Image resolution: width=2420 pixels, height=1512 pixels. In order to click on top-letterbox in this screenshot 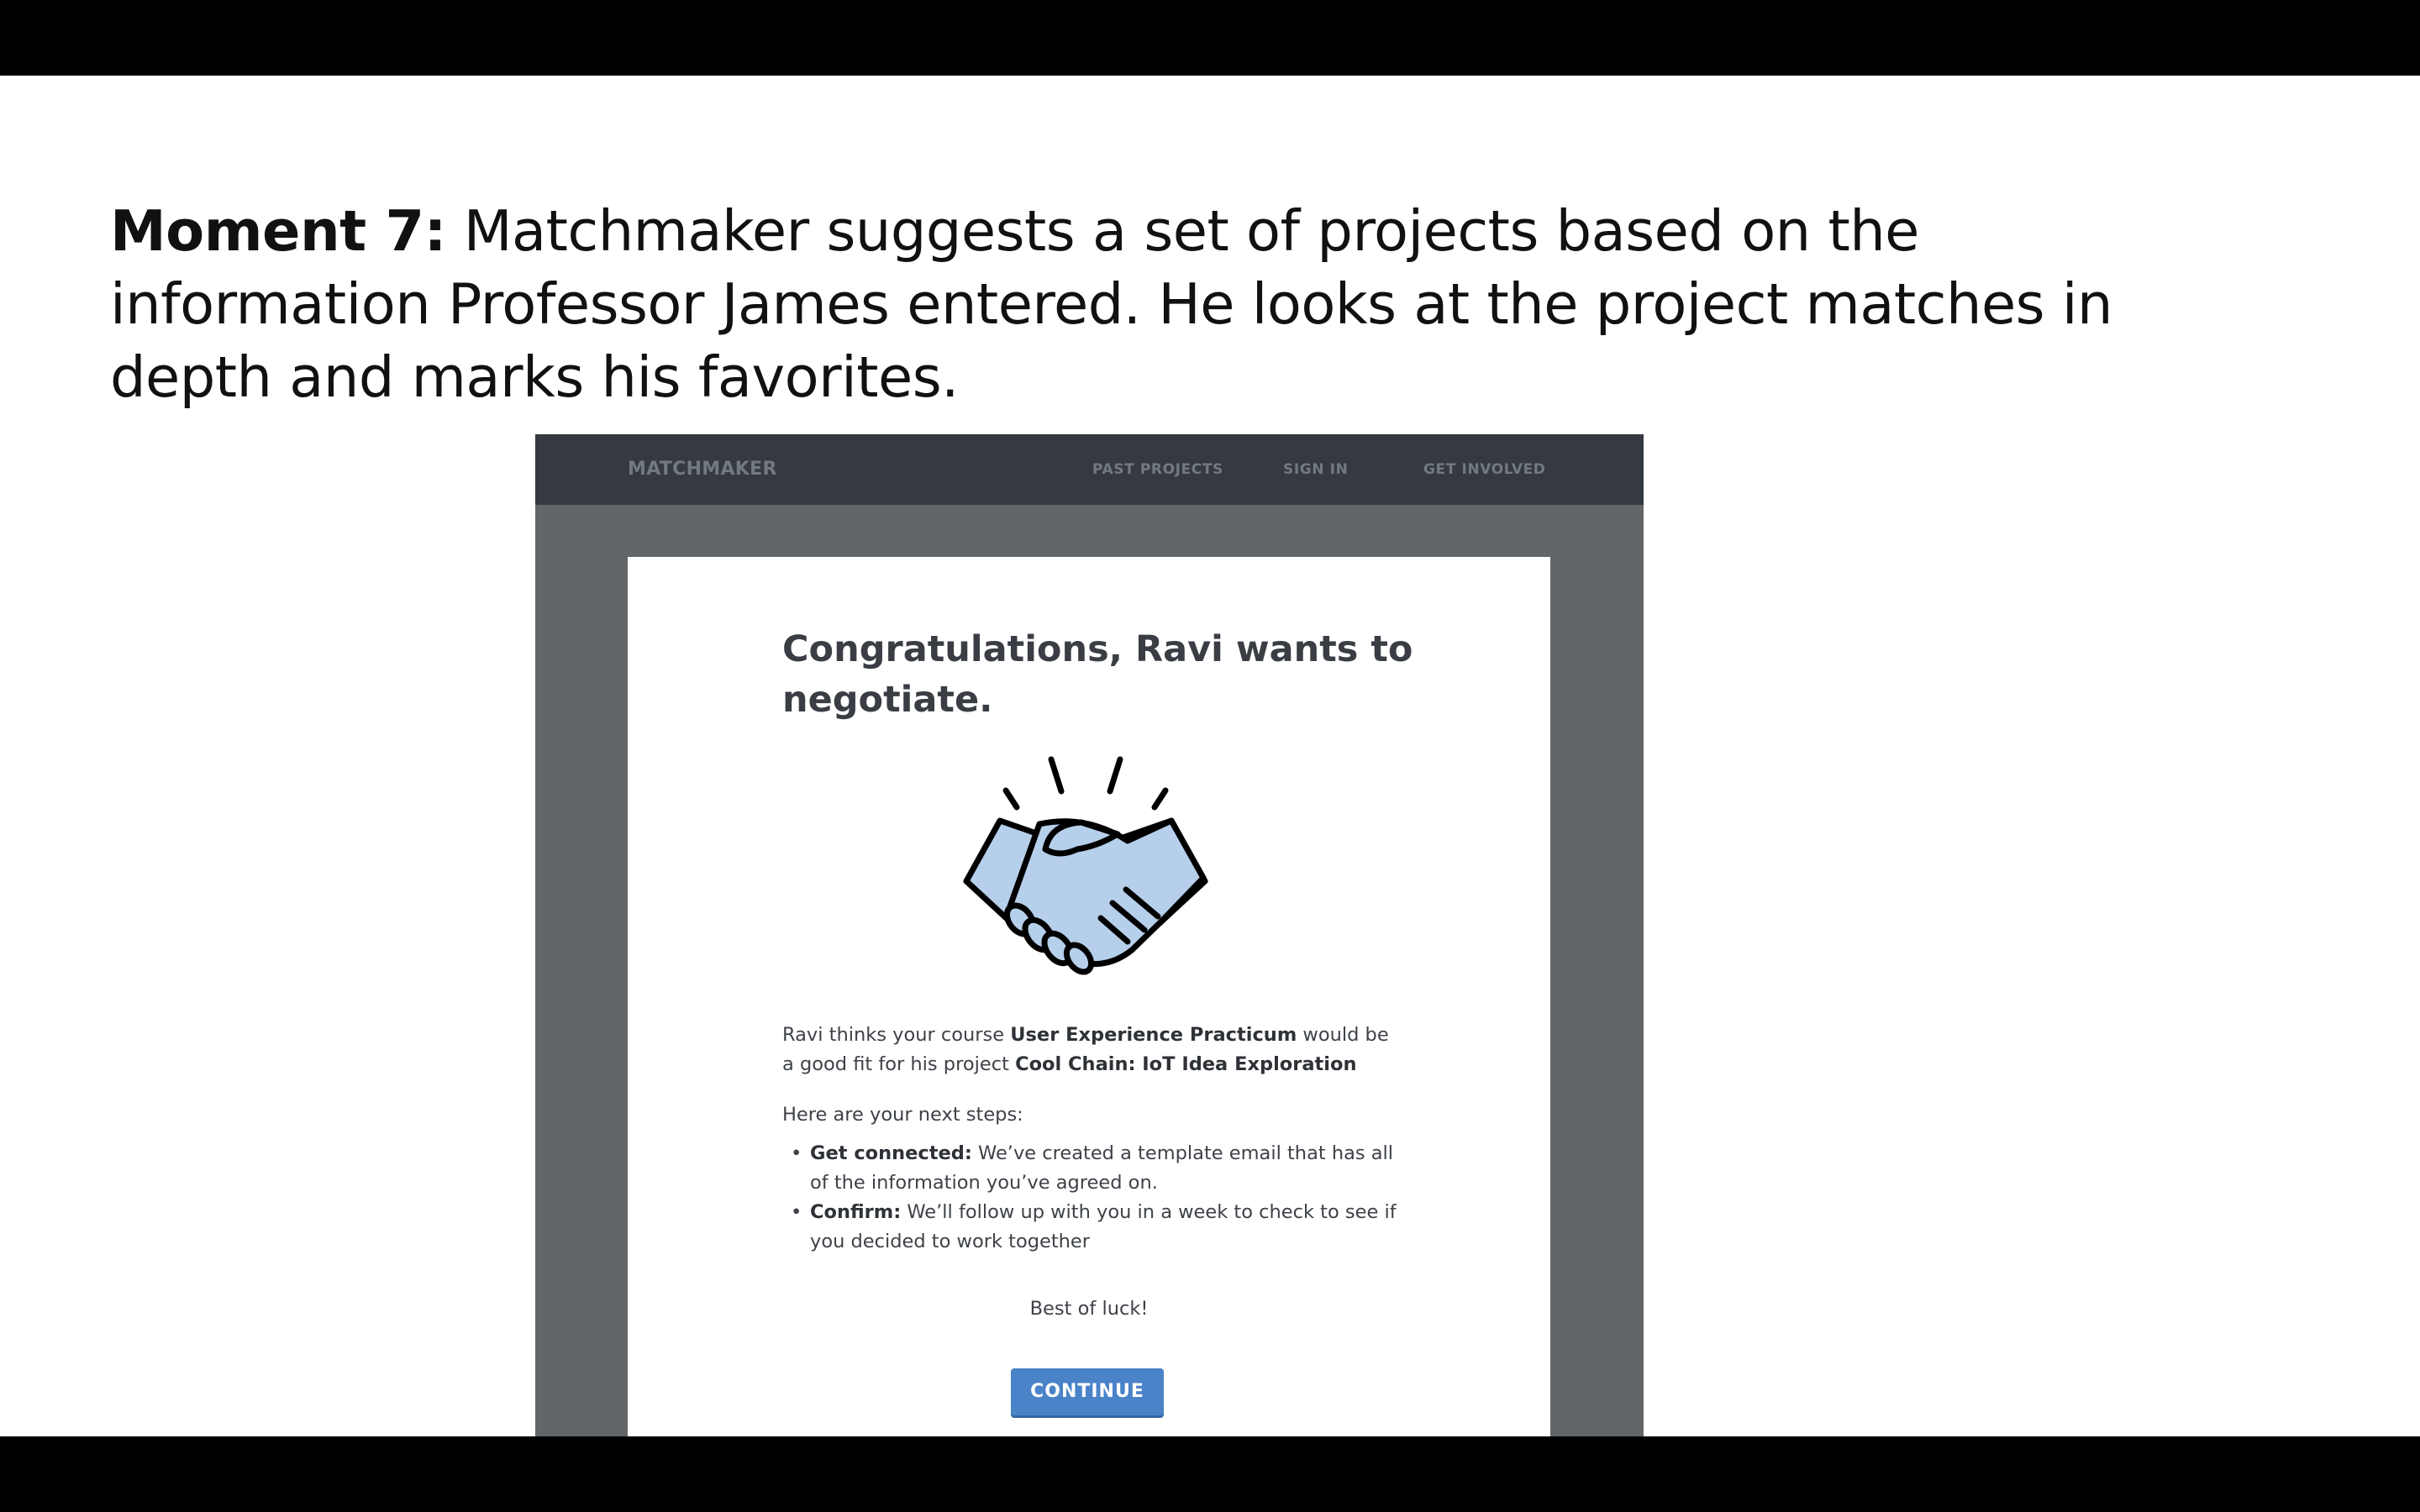, I will do `click(1210, 38)`.